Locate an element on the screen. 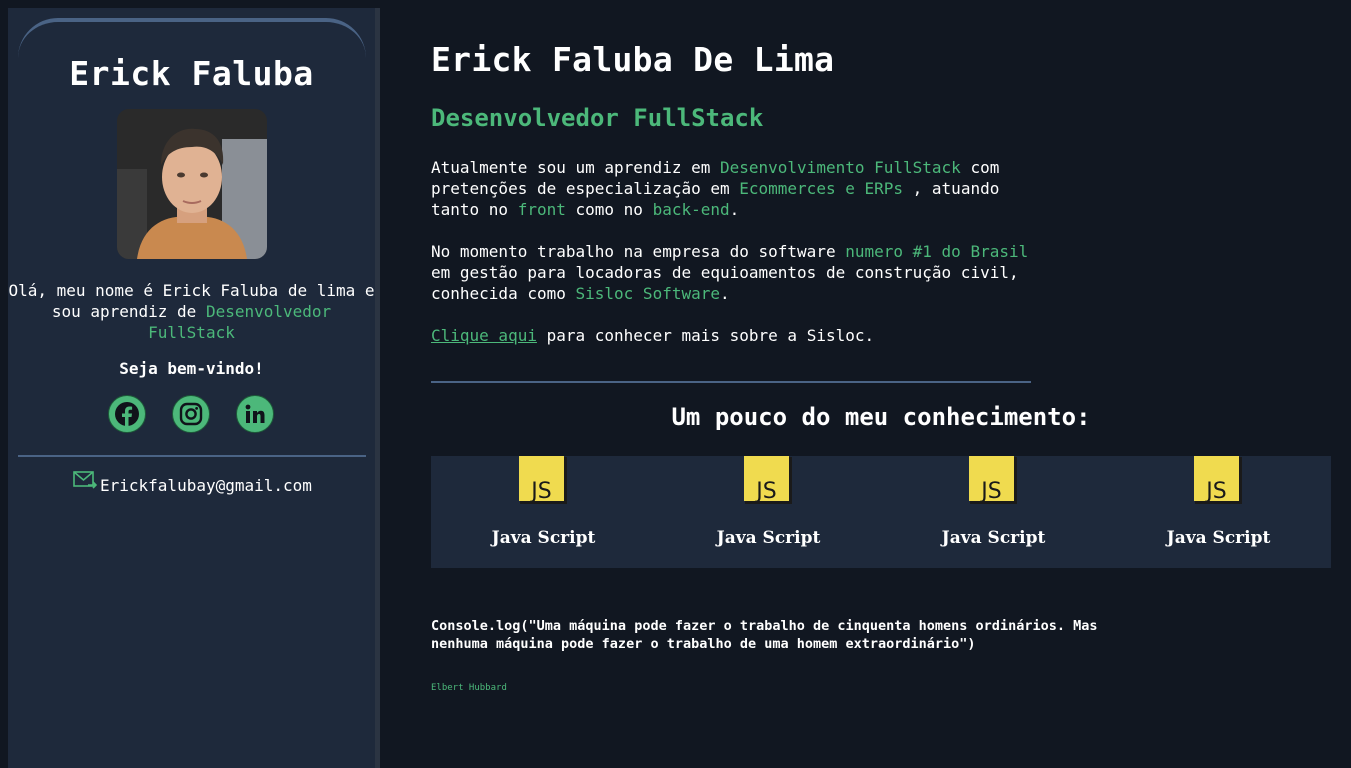 This screenshot has width=1351, height=768. about-text: . is located at coordinates (734, 209).